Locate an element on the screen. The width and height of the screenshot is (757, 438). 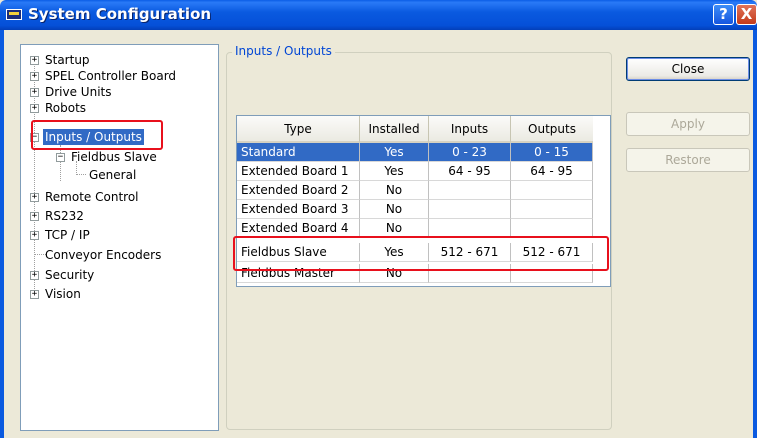
cell-type: Extended Board 1 is located at coordinates (298, 171).